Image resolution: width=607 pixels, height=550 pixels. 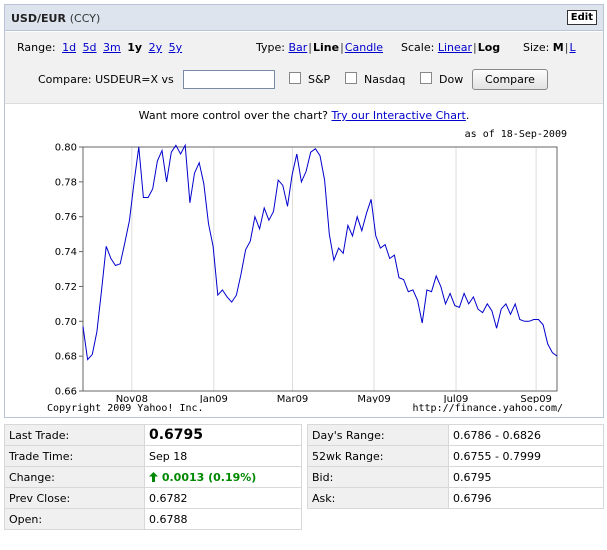 I want to click on dow-checkbox, so click(x=426, y=78).